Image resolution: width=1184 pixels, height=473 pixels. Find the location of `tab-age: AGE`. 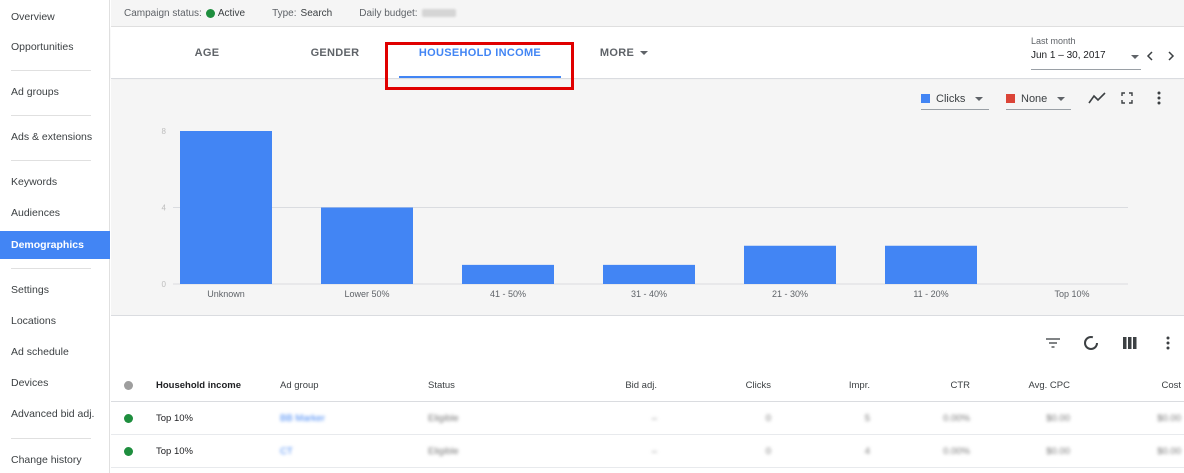

tab-age: AGE is located at coordinates (207, 53).